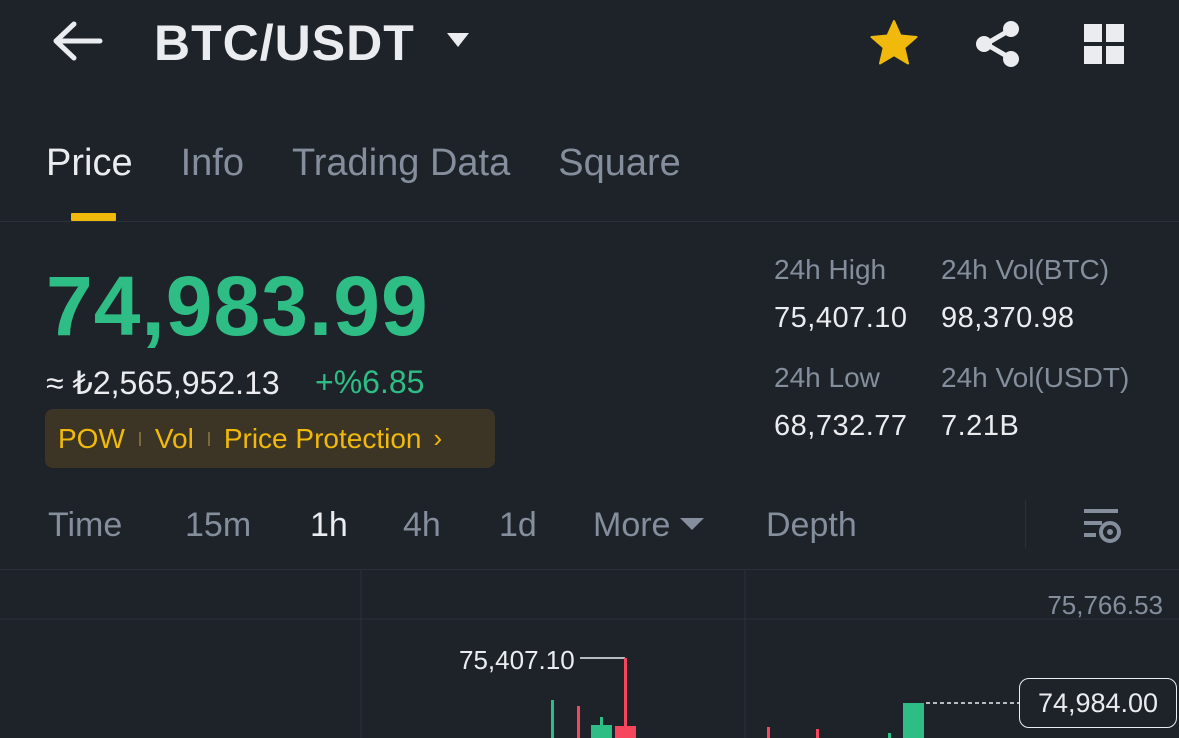  Describe the element at coordinates (632, 525) in the screenshot. I see `interval-more-label: More` at that location.